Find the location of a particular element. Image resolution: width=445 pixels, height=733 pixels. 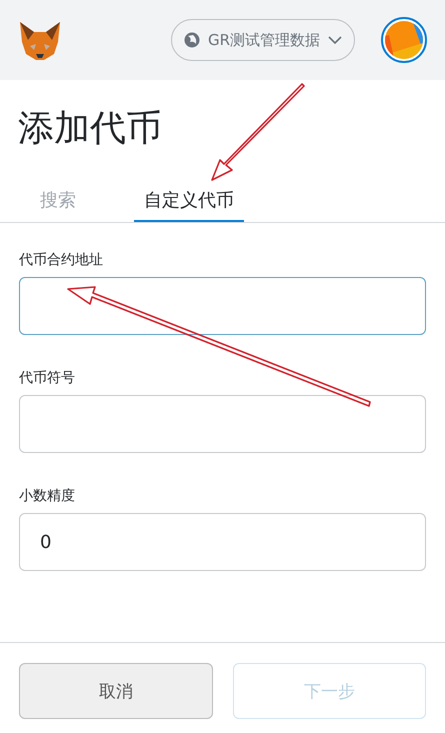

chevron-down-icon is located at coordinates (335, 40).